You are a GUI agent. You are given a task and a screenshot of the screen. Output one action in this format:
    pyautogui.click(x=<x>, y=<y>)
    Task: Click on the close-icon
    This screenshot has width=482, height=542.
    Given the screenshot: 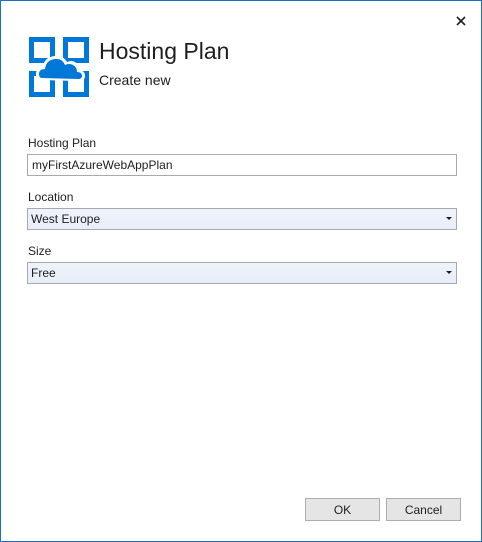 What is the action you would take?
    pyautogui.click(x=461, y=21)
    